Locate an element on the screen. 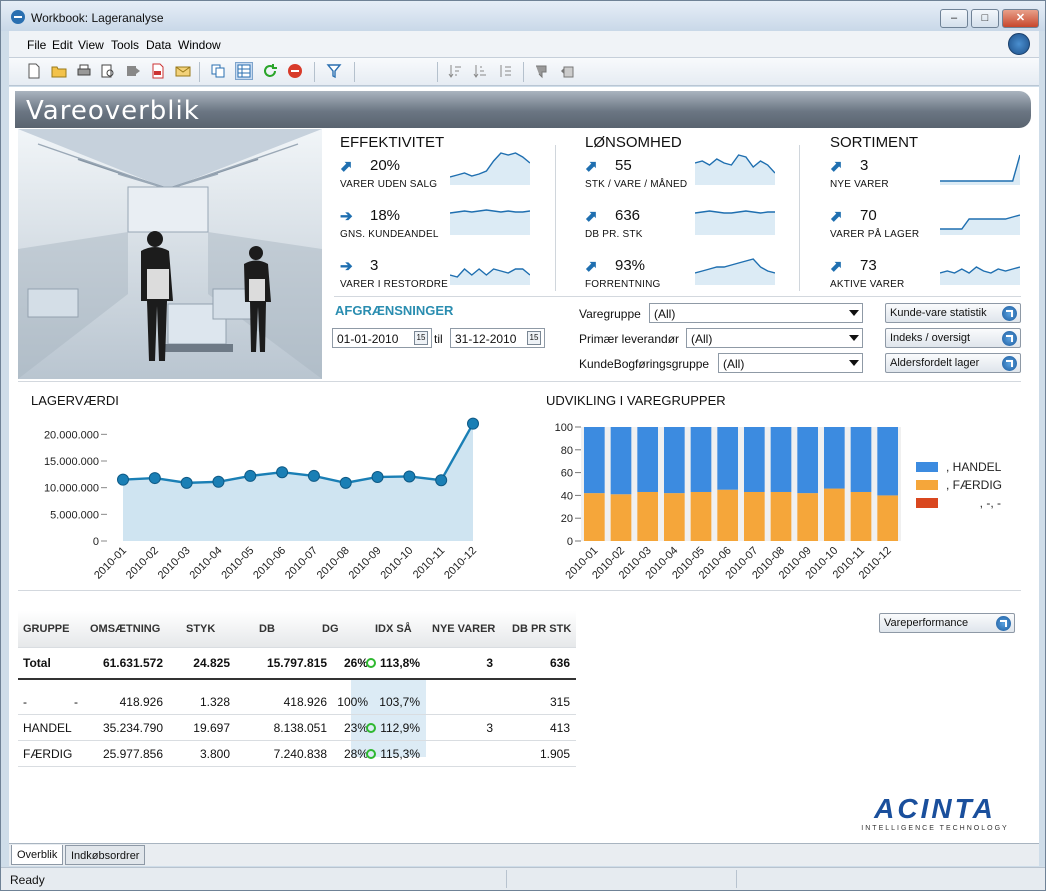  cell-text: 636 is located at coordinates (559, 663).